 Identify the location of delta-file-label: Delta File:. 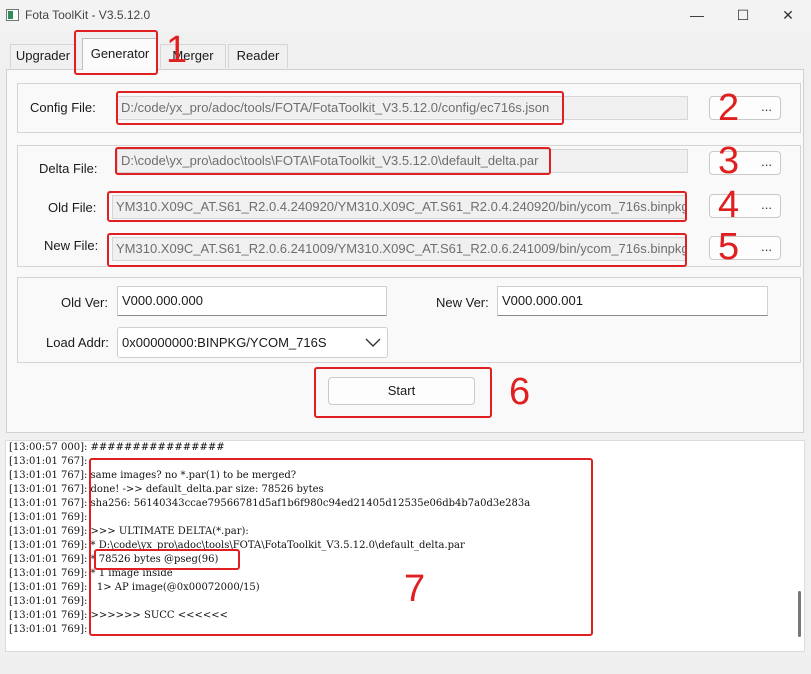
(68, 168).